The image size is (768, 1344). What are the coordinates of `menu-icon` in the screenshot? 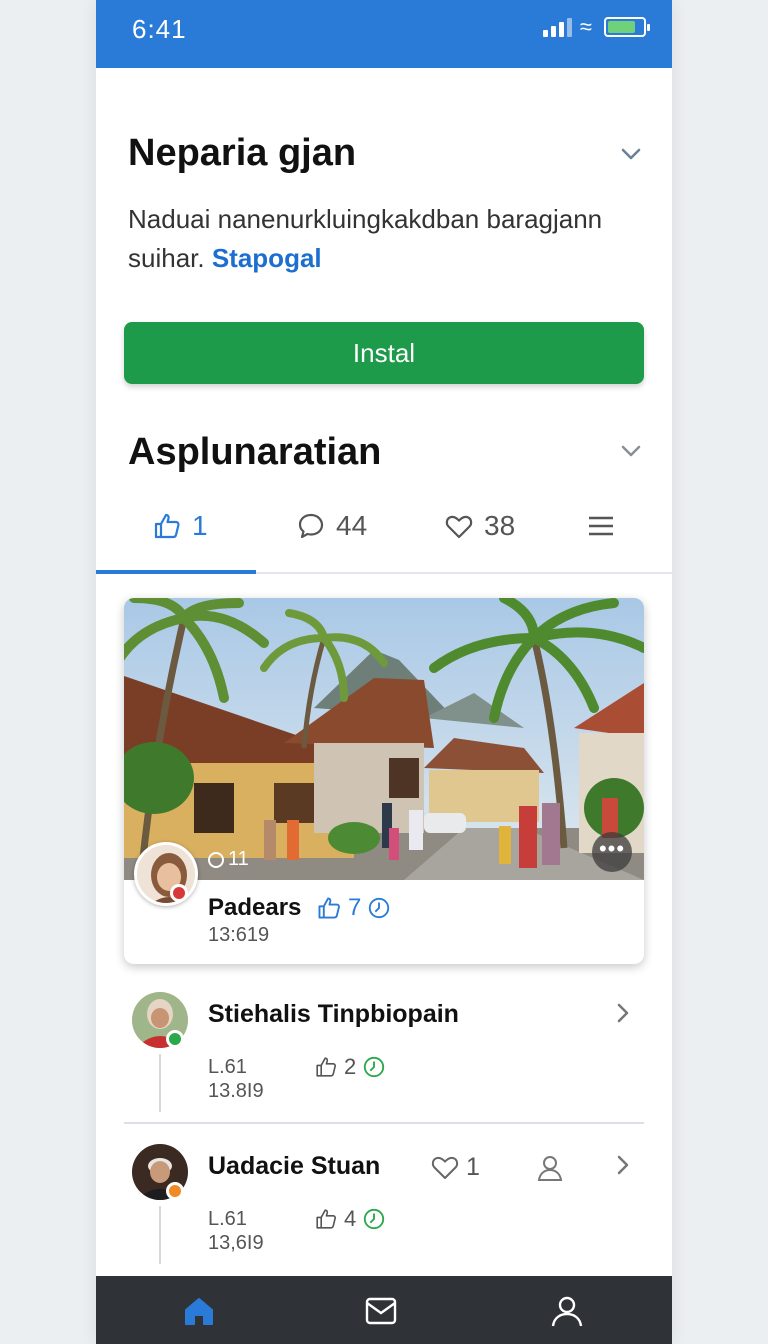 It's located at (601, 526).